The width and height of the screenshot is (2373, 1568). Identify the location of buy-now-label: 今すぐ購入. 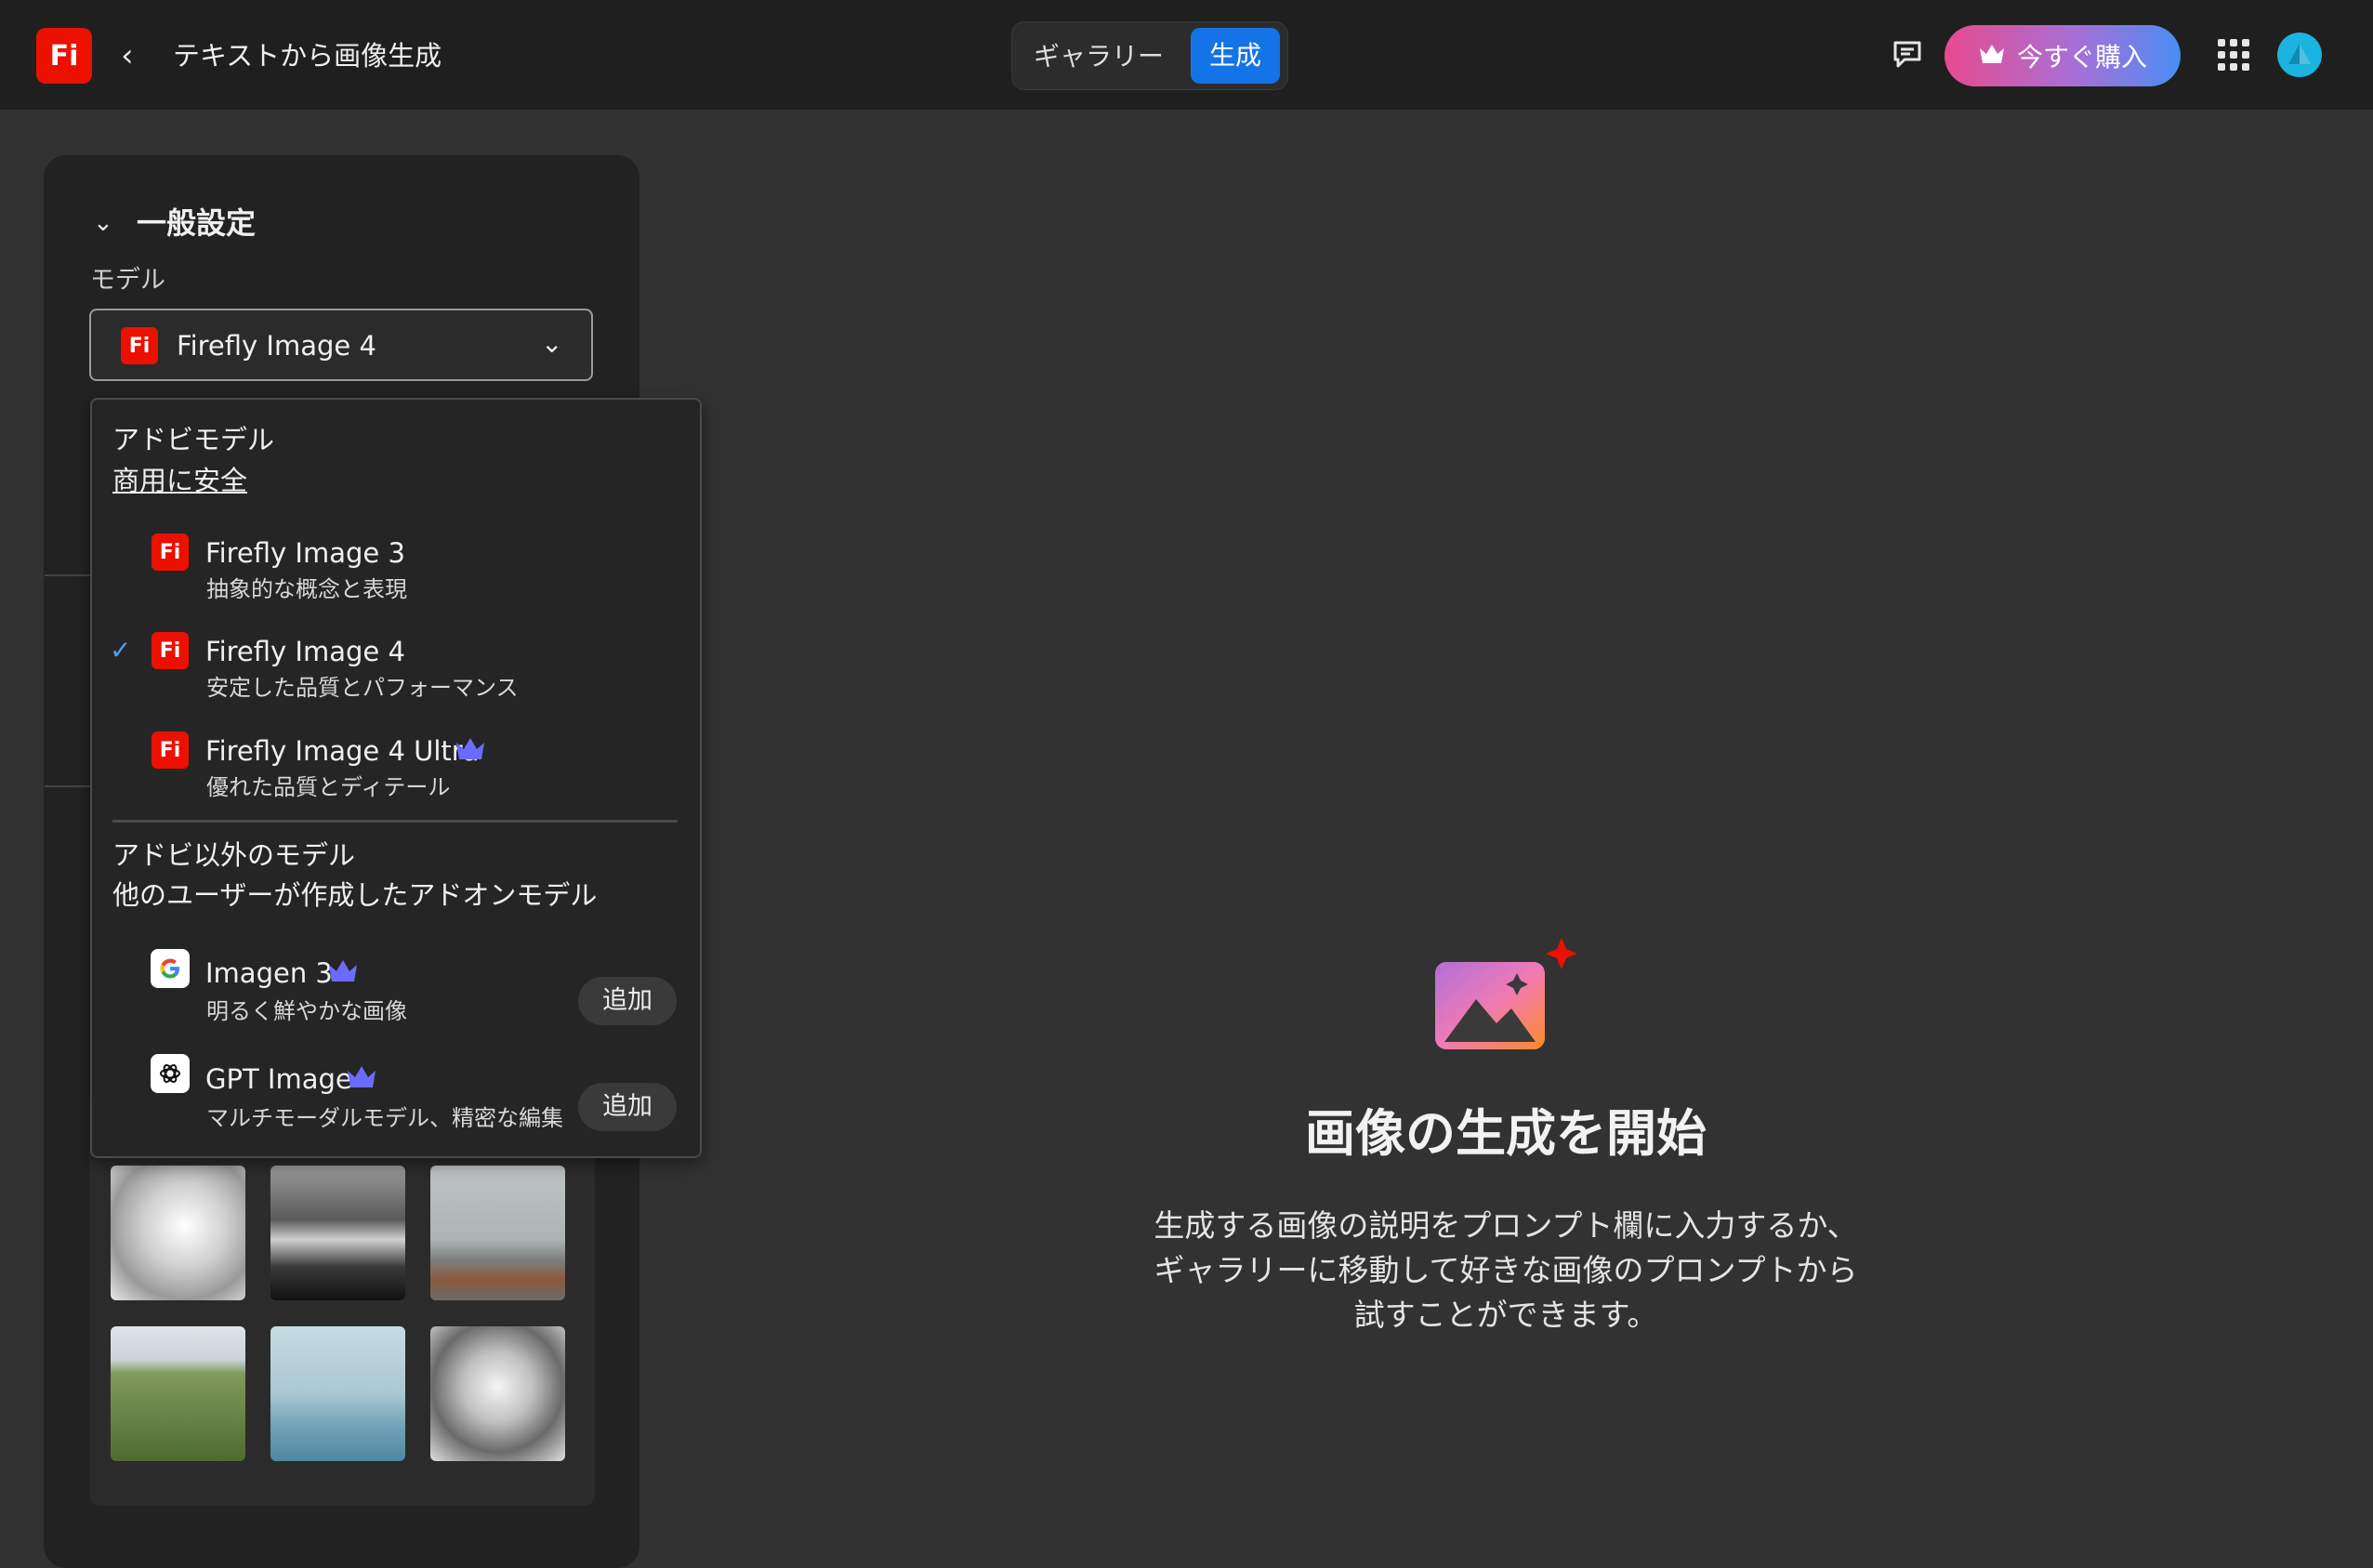
(2081, 57).